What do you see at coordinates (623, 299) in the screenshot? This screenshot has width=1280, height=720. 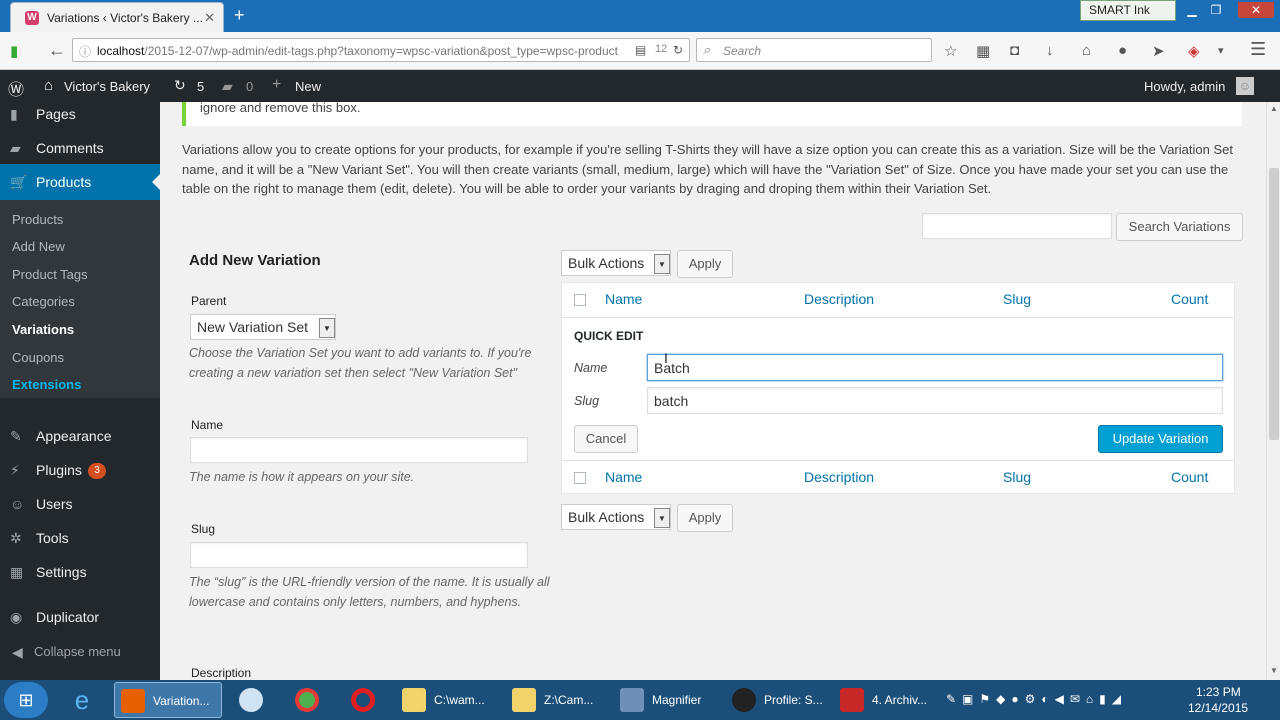 I see `column-name: Name` at bounding box center [623, 299].